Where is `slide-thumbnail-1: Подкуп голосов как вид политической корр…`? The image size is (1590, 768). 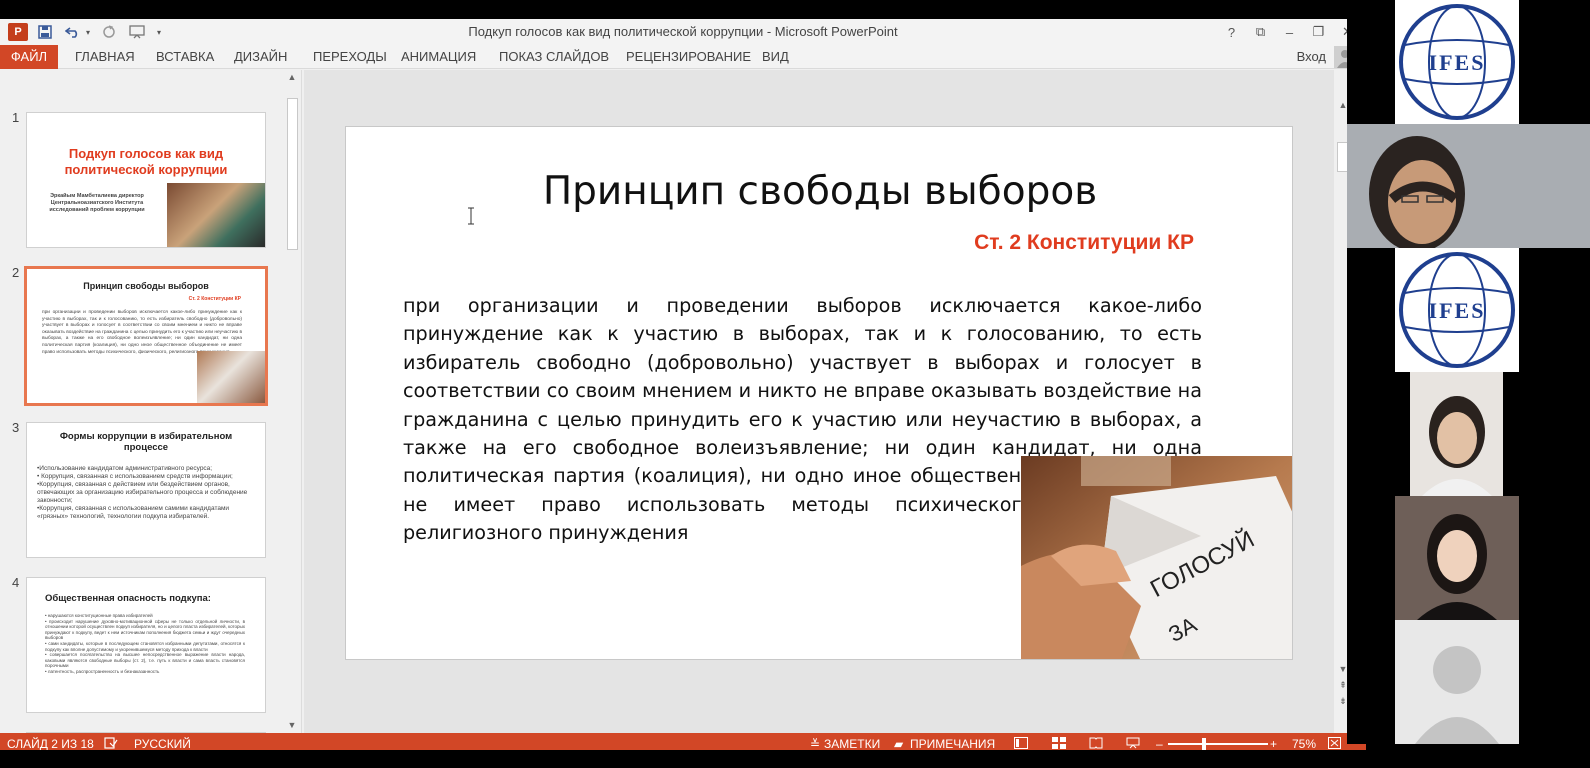 slide-thumbnail-1: Подкуп голосов как вид политической корр… is located at coordinates (146, 180).